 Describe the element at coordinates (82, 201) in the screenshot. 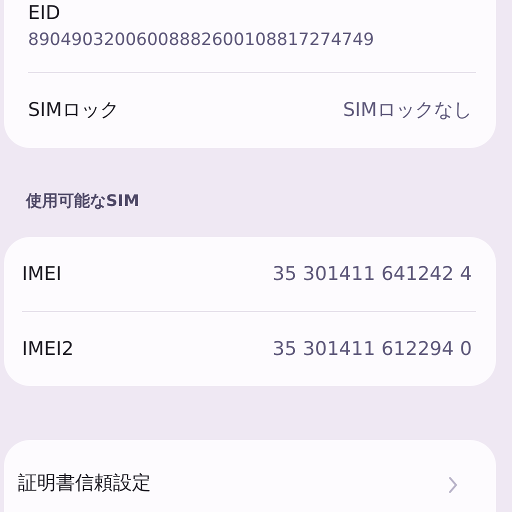

I see `section-header: 使用可能なSIM` at that location.